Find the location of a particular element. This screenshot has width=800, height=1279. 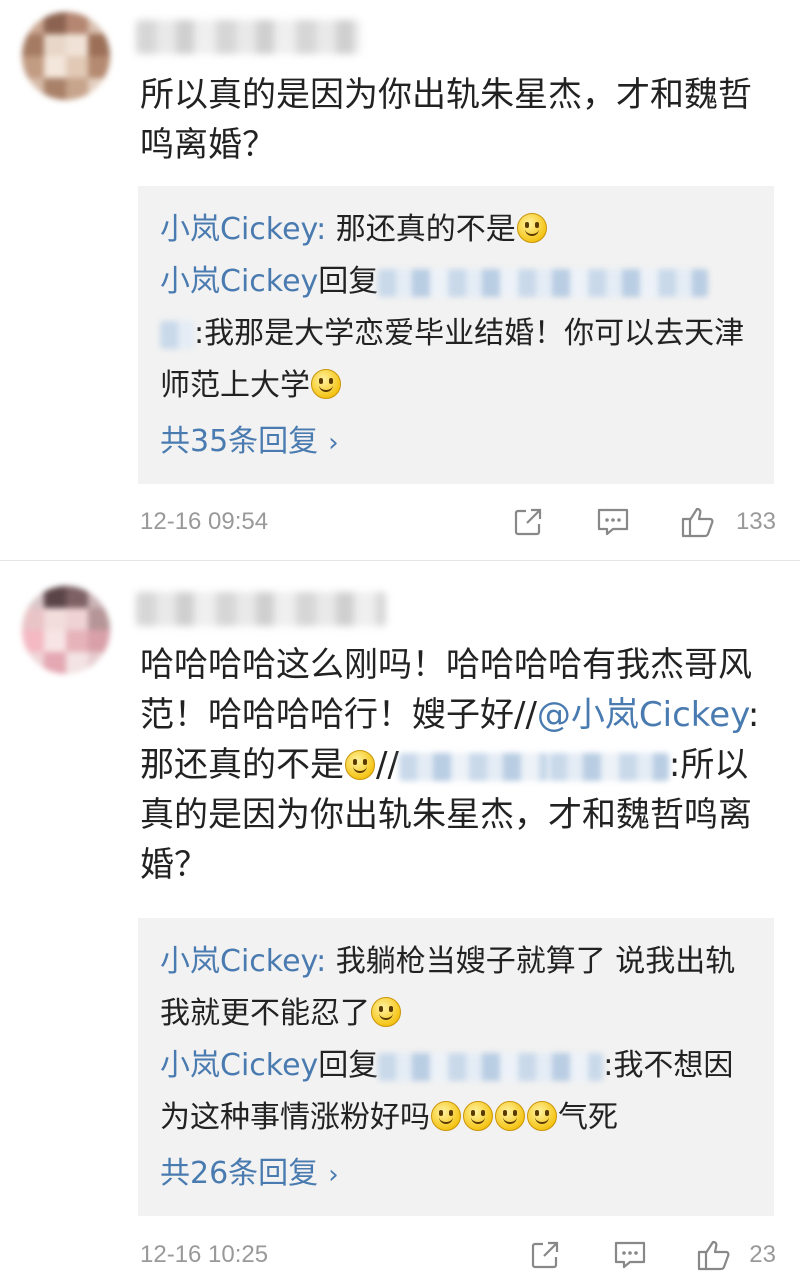

divider is located at coordinates (400, 560).